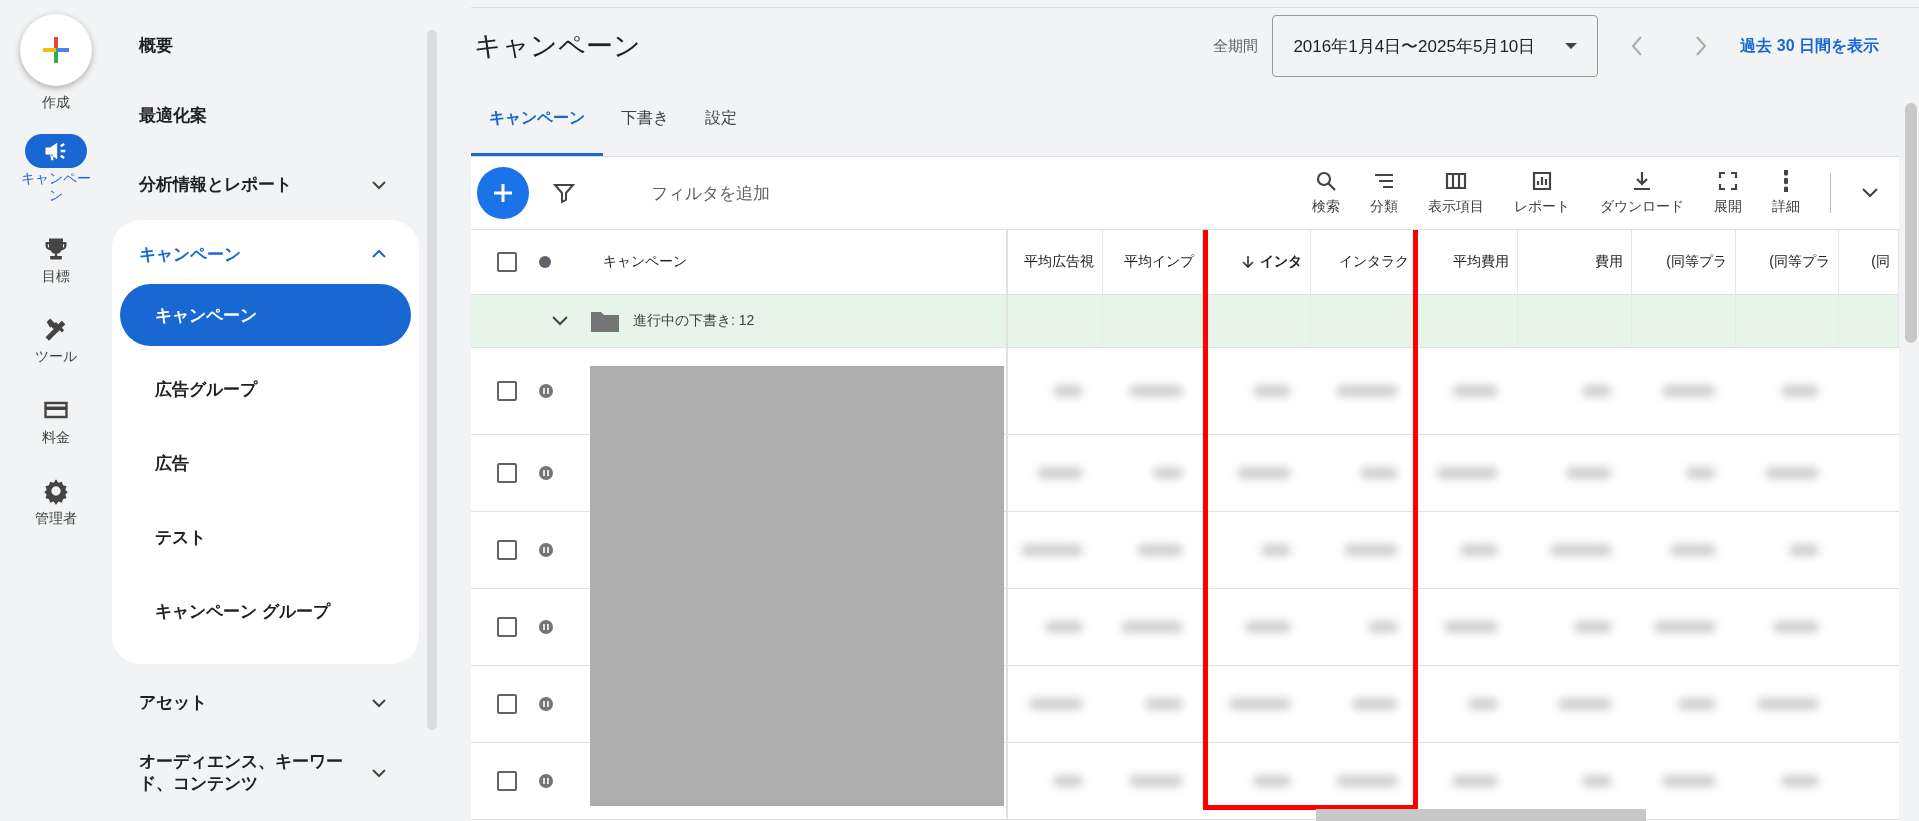  Describe the element at coordinates (1728, 181) in the screenshot. I see `expand-icon` at that location.